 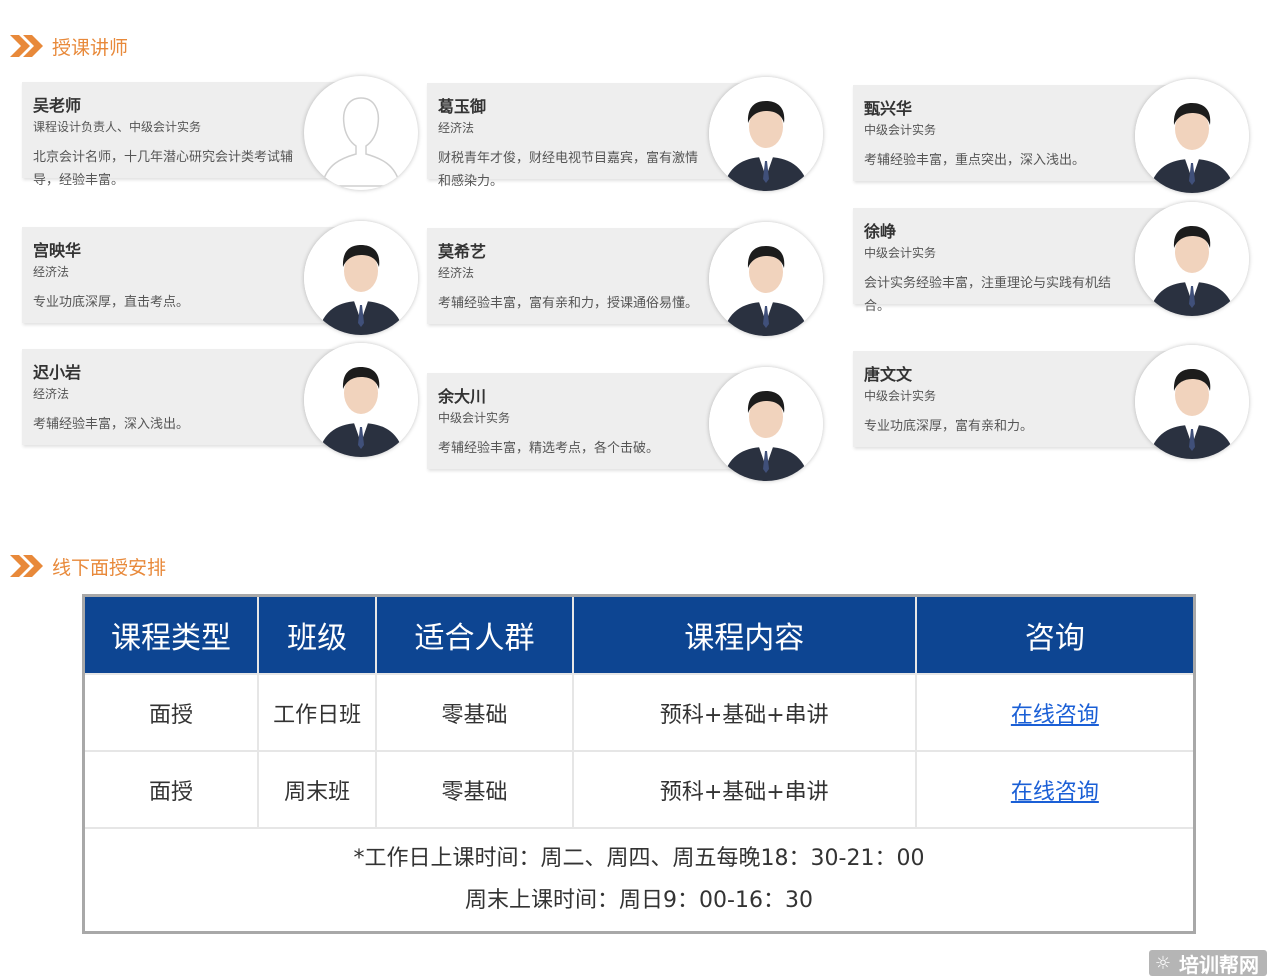 What do you see at coordinates (1162, 963) in the screenshot?
I see `sun-logo-icon: ☼` at bounding box center [1162, 963].